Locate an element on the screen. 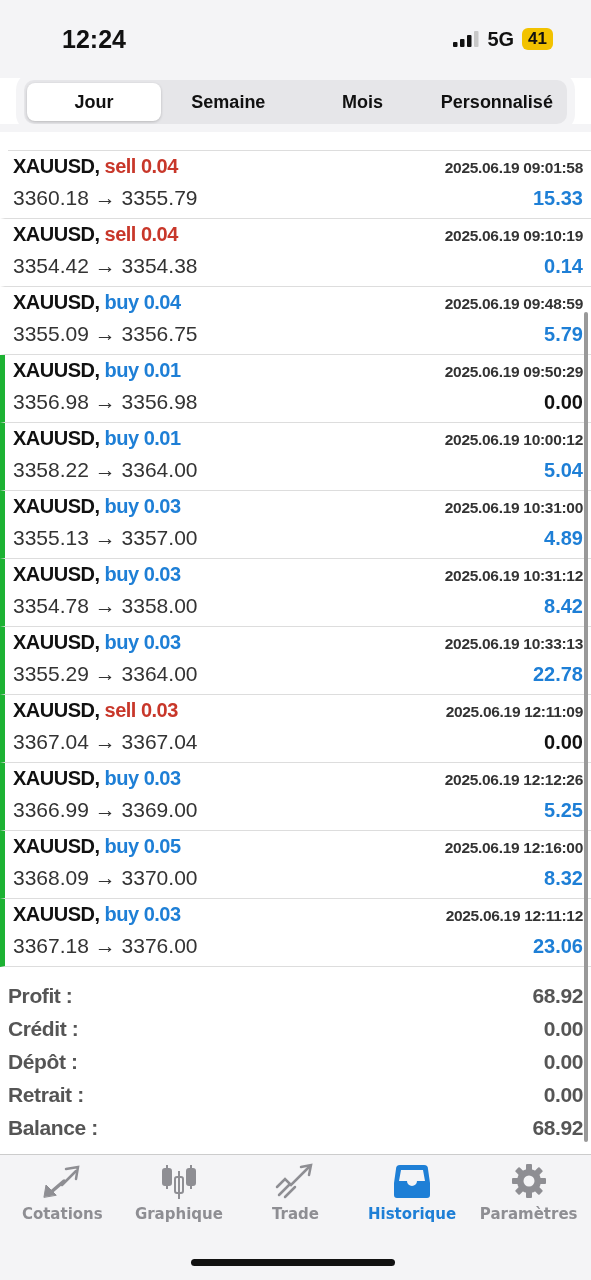 This screenshot has height=1280, width=591. price-range: 3367.04 → 3367.04 is located at coordinates (105, 742).